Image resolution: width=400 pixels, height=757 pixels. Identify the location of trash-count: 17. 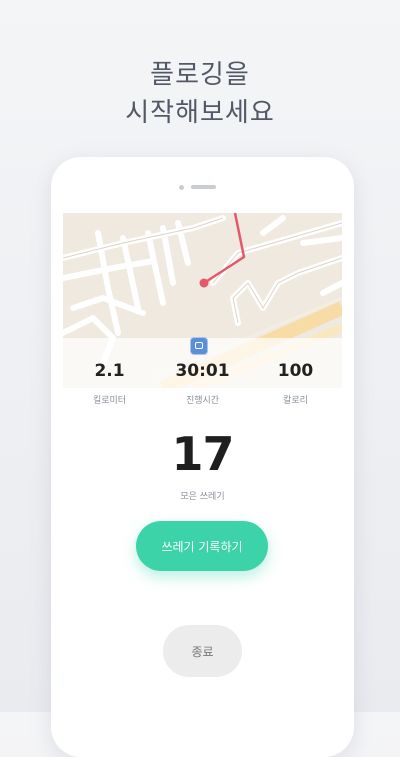
(202, 454).